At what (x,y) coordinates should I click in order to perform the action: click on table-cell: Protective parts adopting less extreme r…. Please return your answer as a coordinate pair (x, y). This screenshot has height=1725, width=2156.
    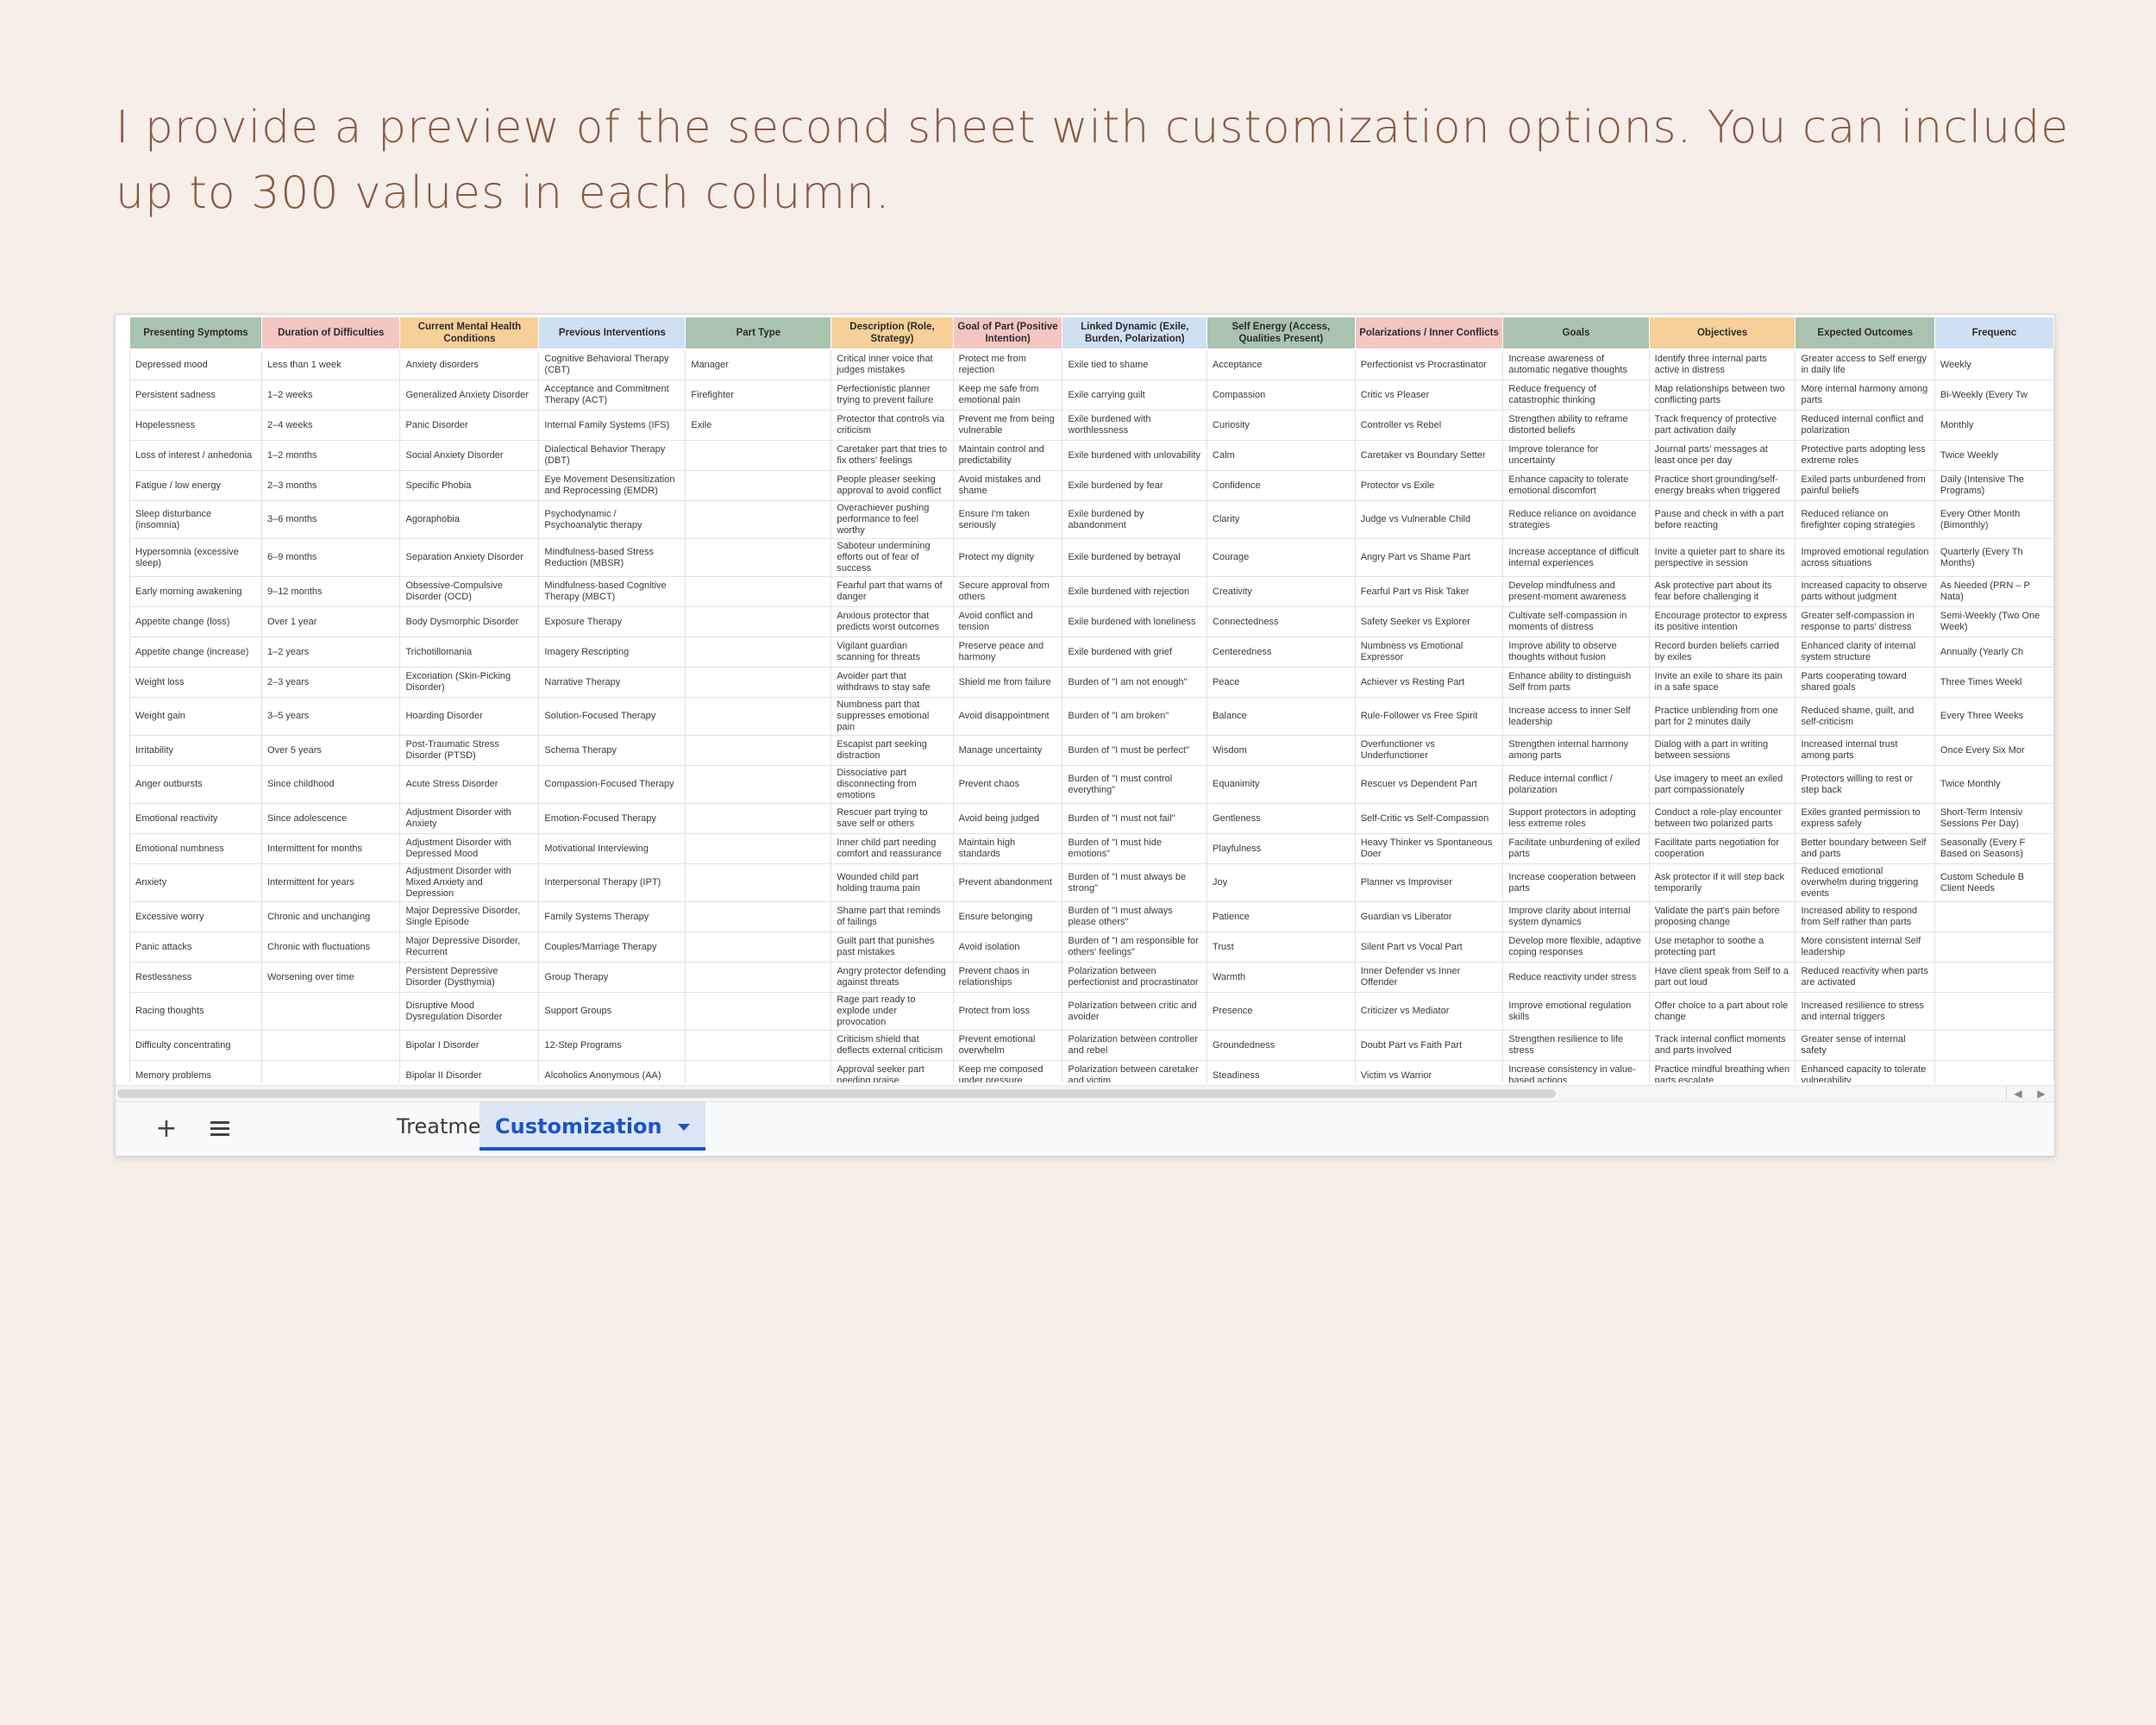
    Looking at the image, I should click on (1865, 455).